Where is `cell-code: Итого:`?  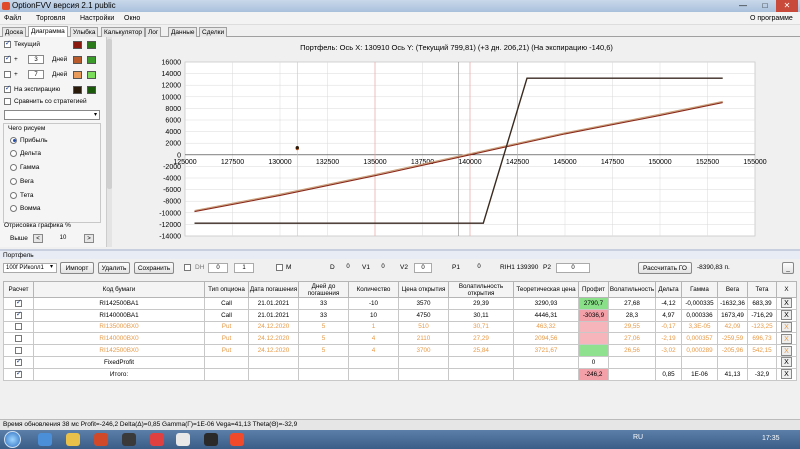
cell-code: Итого: is located at coordinates (119, 374).